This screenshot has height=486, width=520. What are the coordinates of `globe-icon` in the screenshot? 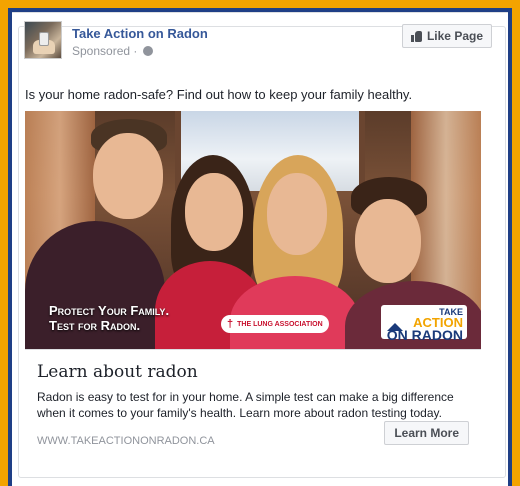 It's located at (147, 51).